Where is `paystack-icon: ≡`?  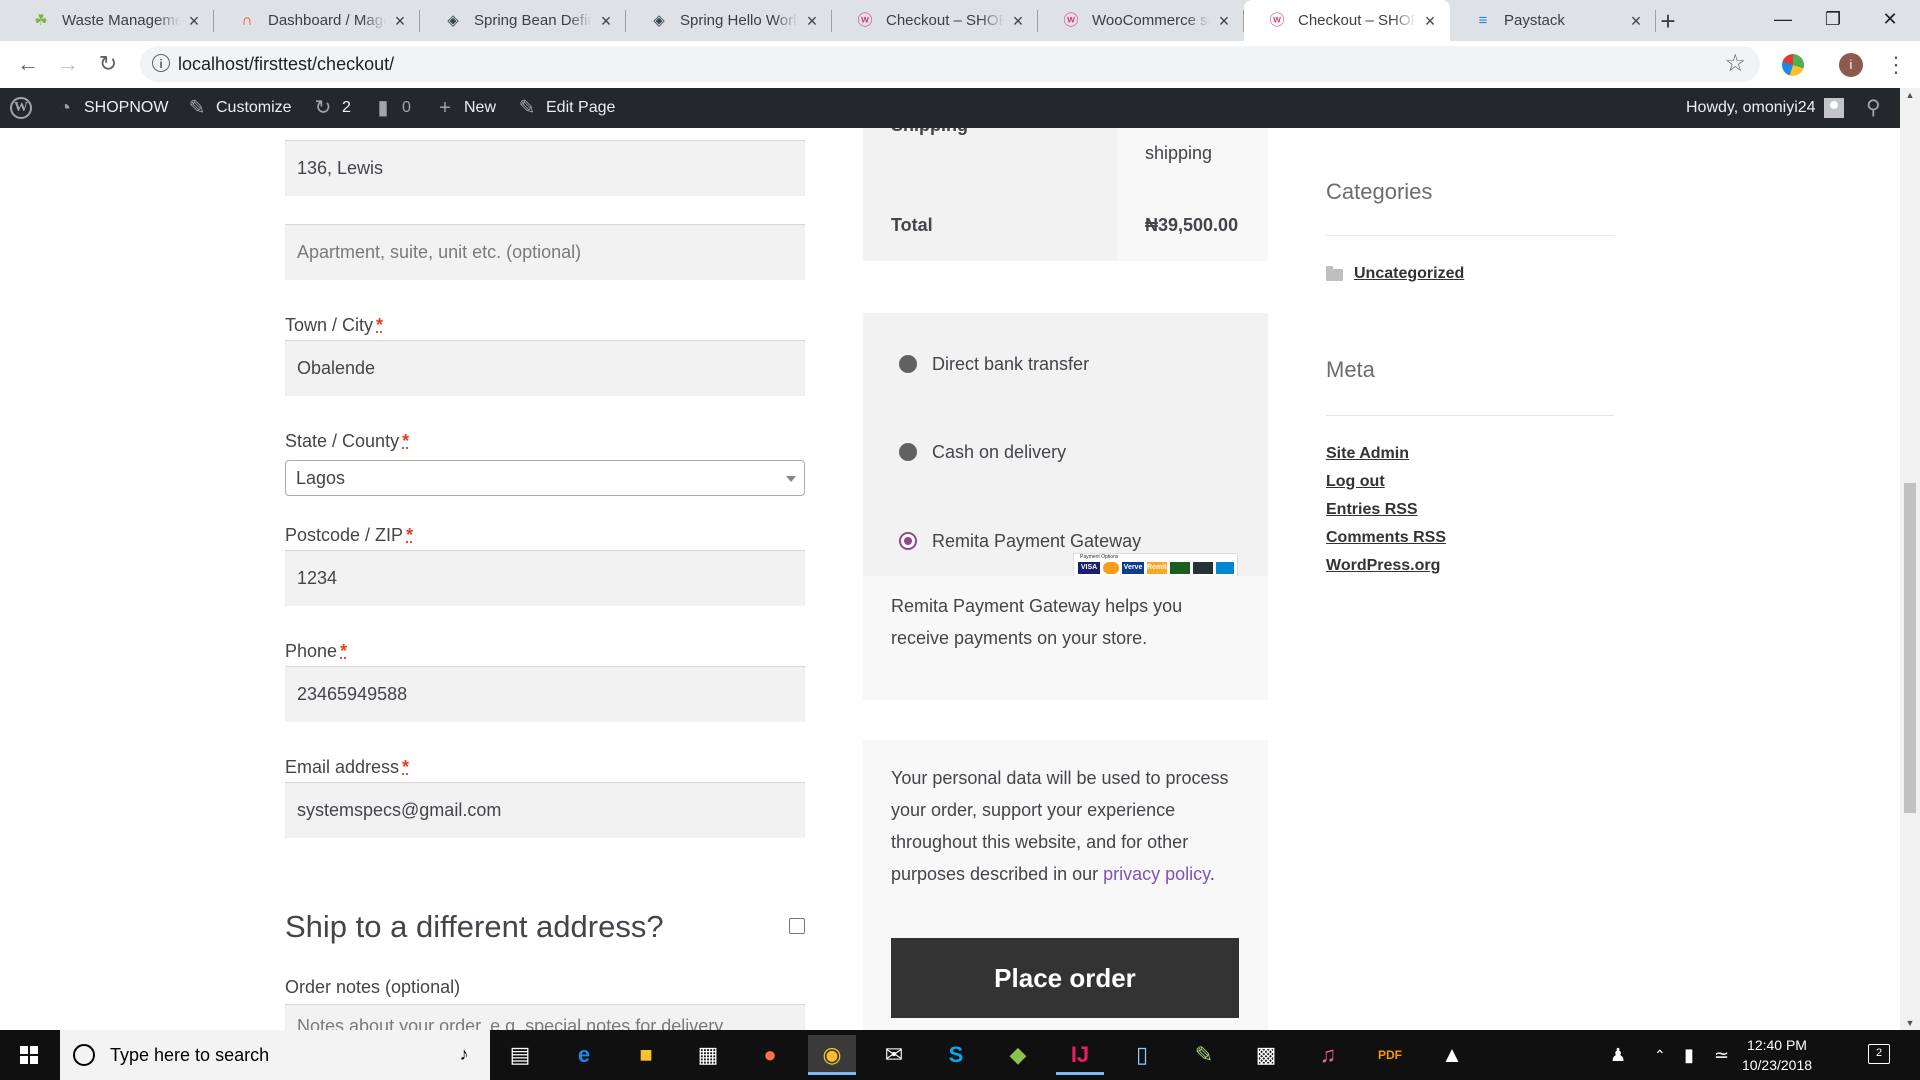
paystack-icon: ≡ is located at coordinates (1483, 20).